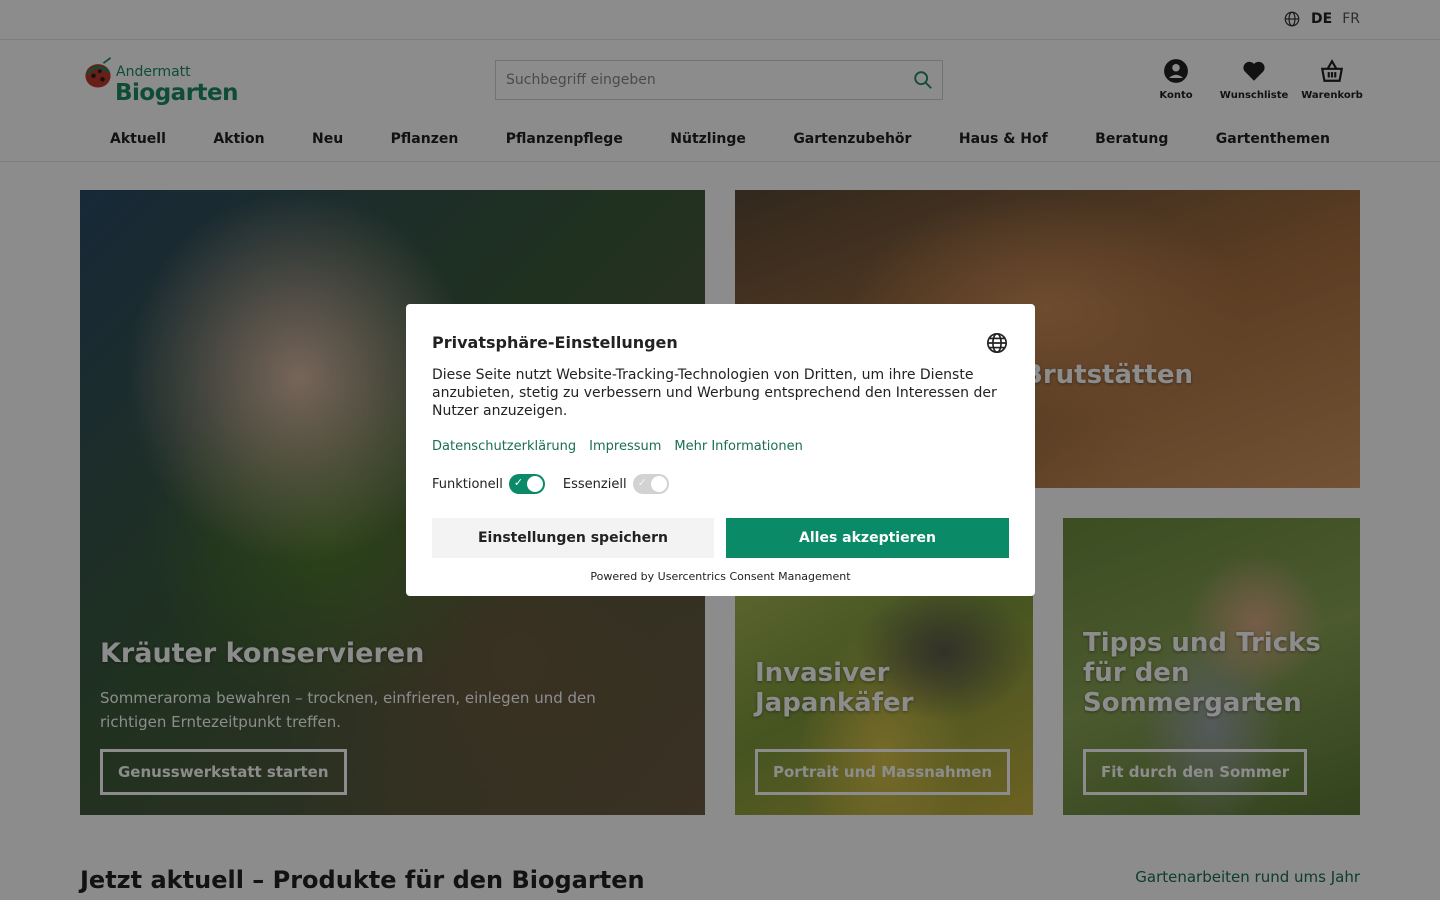 This screenshot has width=1440, height=900. What do you see at coordinates (625, 446) in the screenshot?
I see `imprint-link: Impressum` at bounding box center [625, 446].